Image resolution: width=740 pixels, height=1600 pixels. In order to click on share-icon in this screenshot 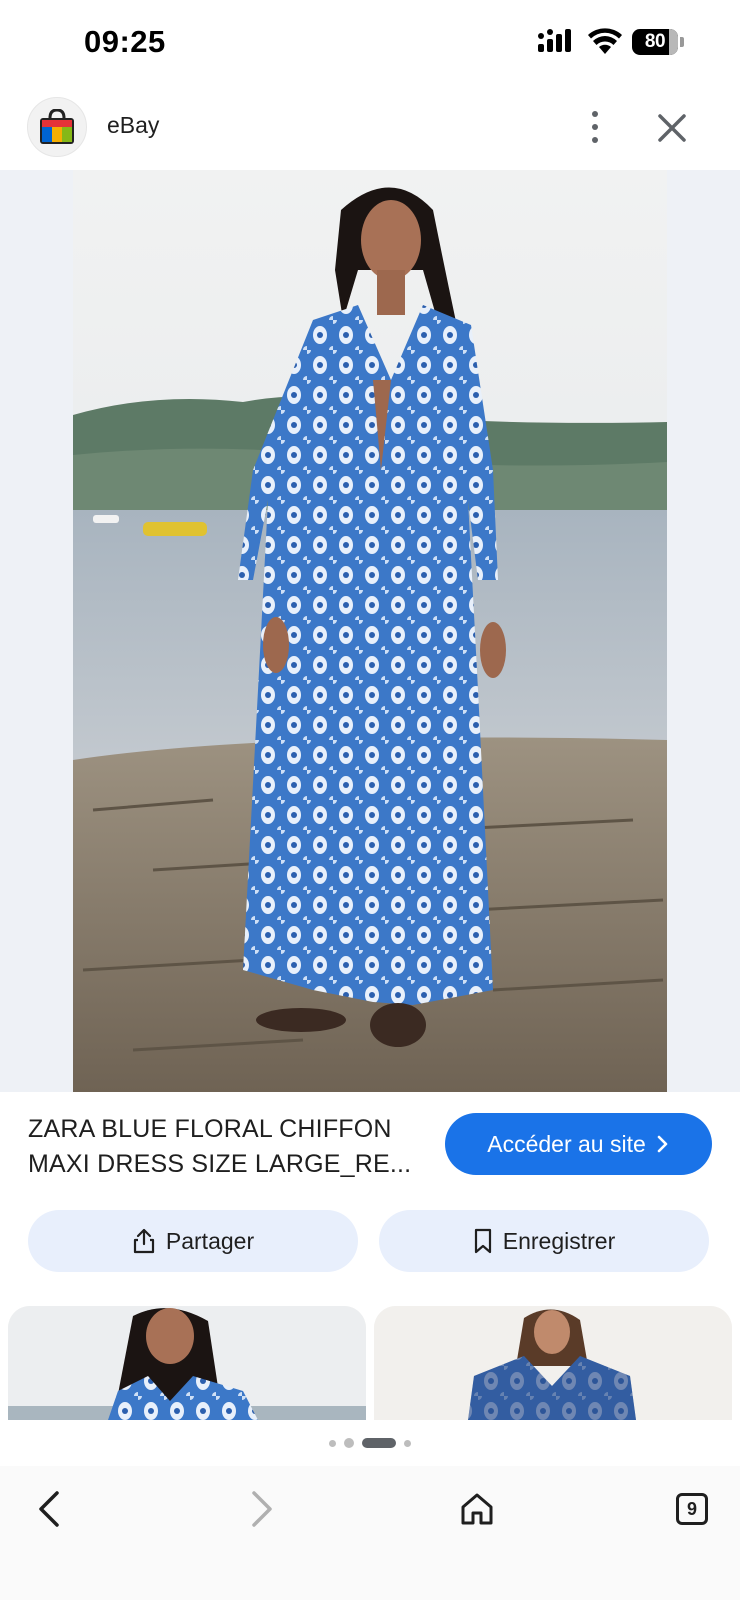, I will do `click(143, 1241)`.